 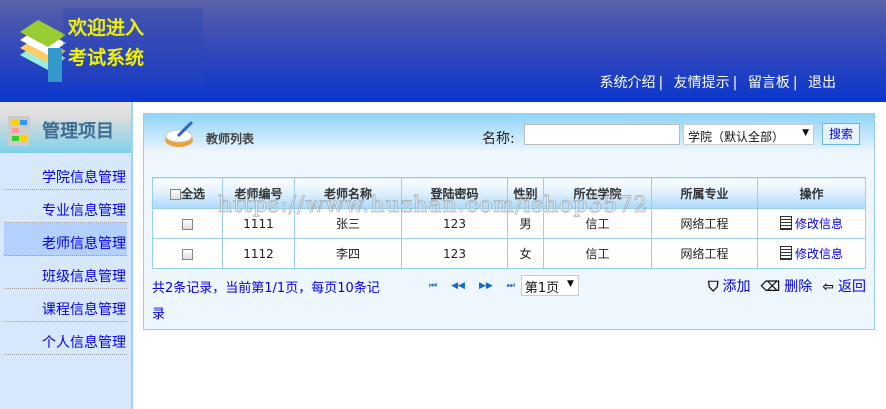 I want to click on cell-id: 1111, so click(x=258, y=223).